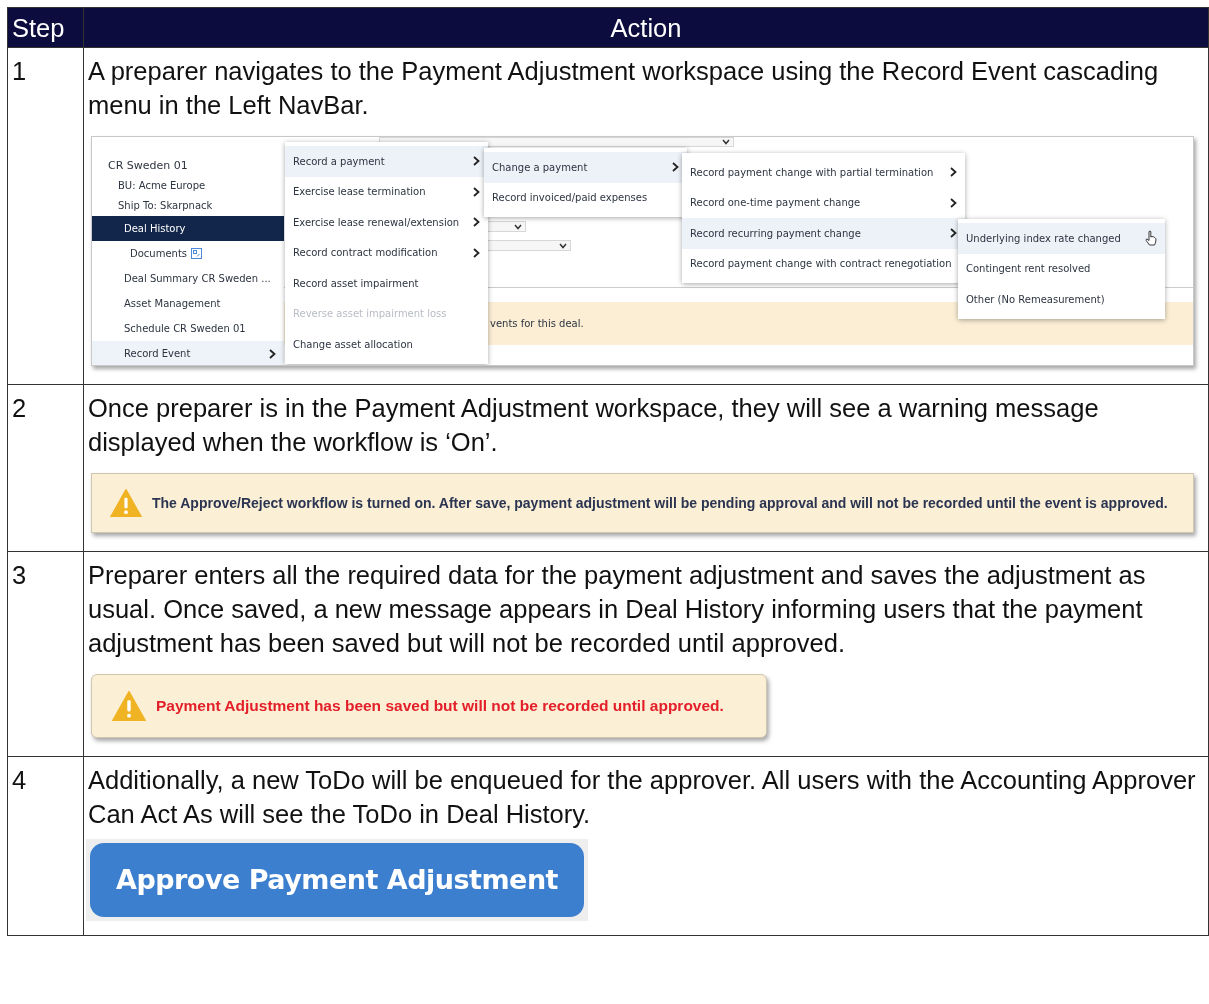 The height and width of the screenshot is (1004, 1209). Describe the element at coordinates (188, 353) in the screenshot. I see `sidebar-item: Record Event` at that location.